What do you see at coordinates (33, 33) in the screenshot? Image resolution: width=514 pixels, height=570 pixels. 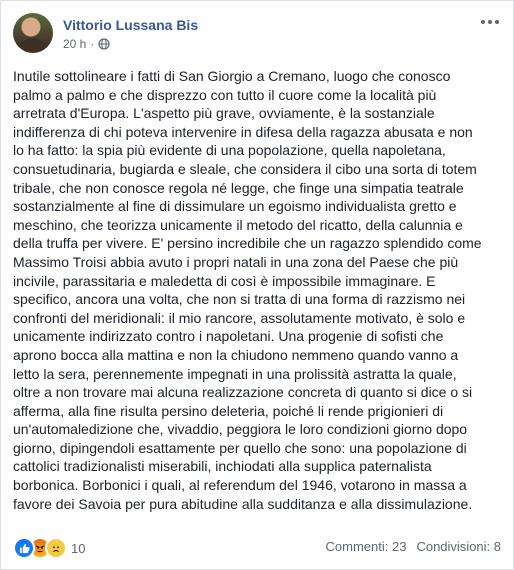 I see `avatar` at bounding box center [33, 33].